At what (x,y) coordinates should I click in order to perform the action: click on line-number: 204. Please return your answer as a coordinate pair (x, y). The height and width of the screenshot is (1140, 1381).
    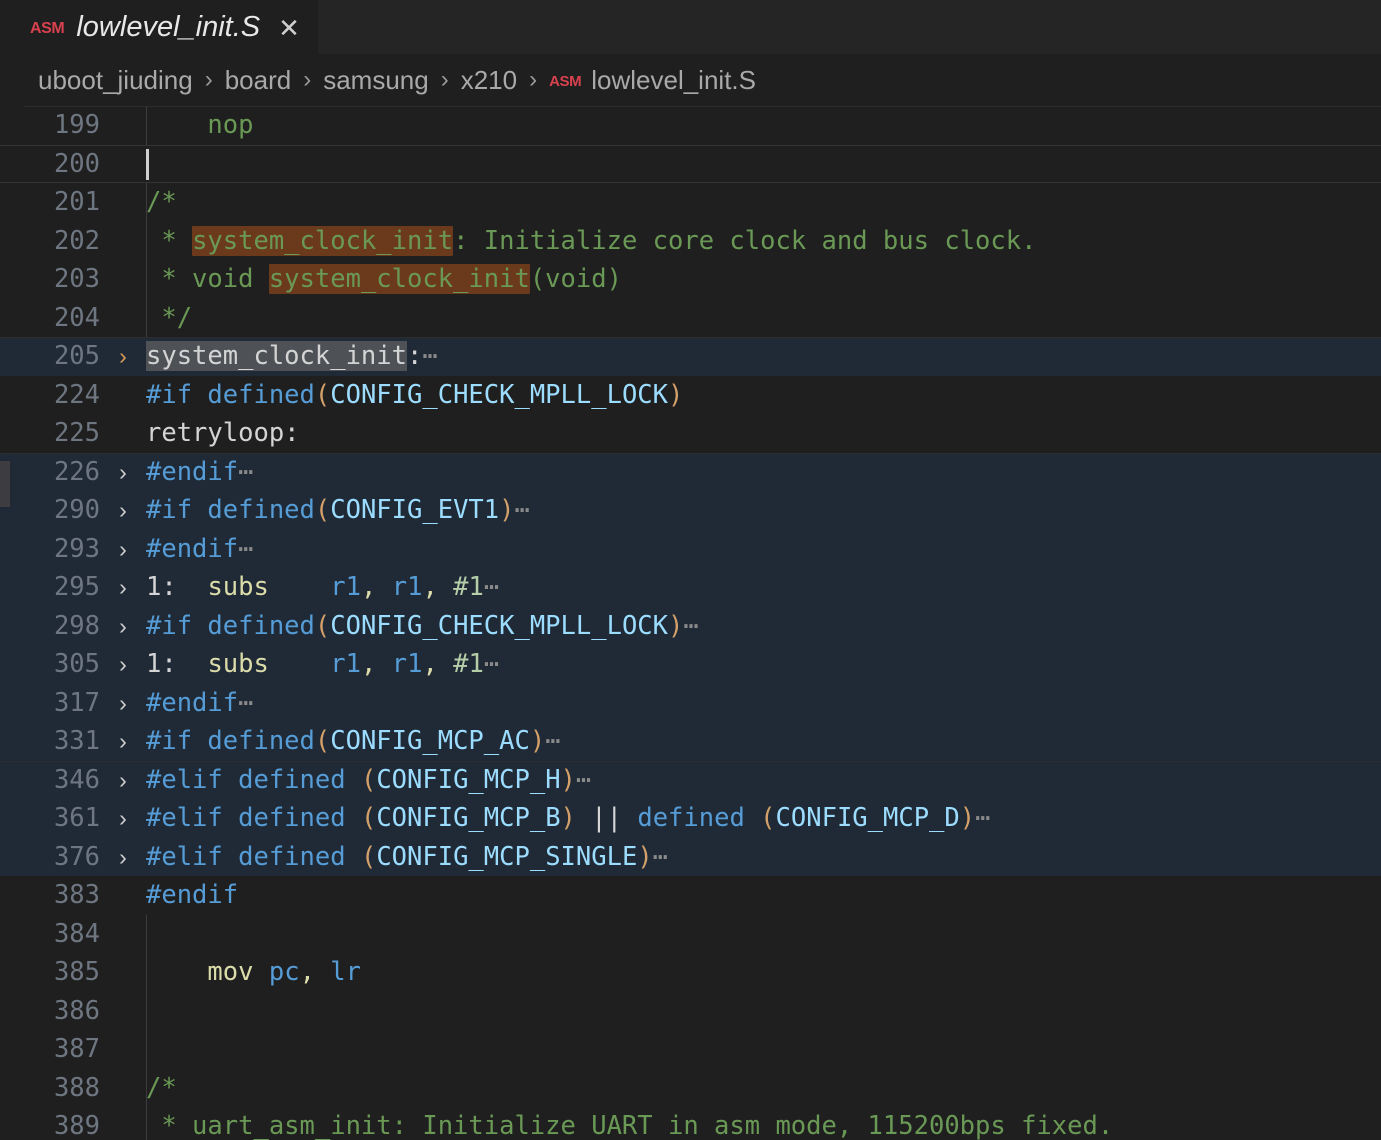
    Looking at the image, I should click on (76, 317).